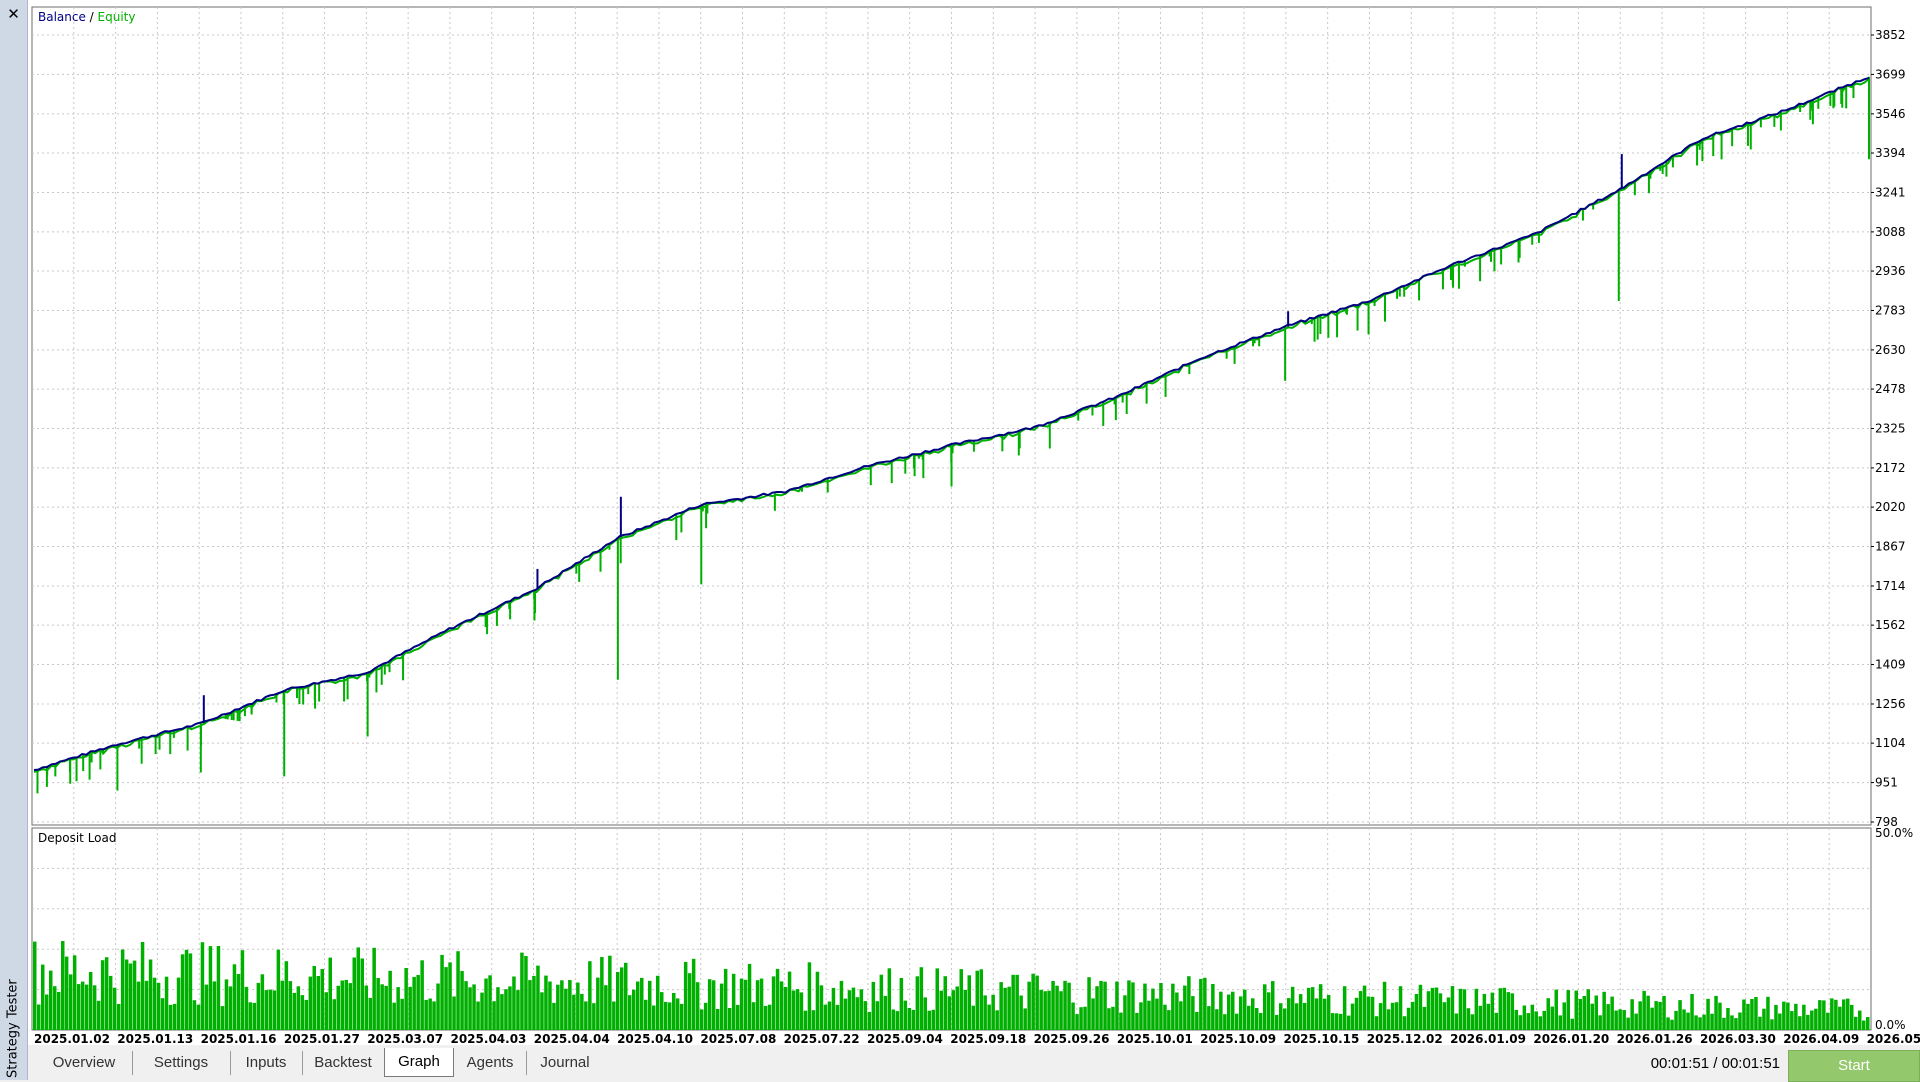 This screenshot has width=1920, height=1082. Describe the element at coordinates (1655, 1038) in the screenshot. I see `x-tick-label: 2026.01.26` at that location.